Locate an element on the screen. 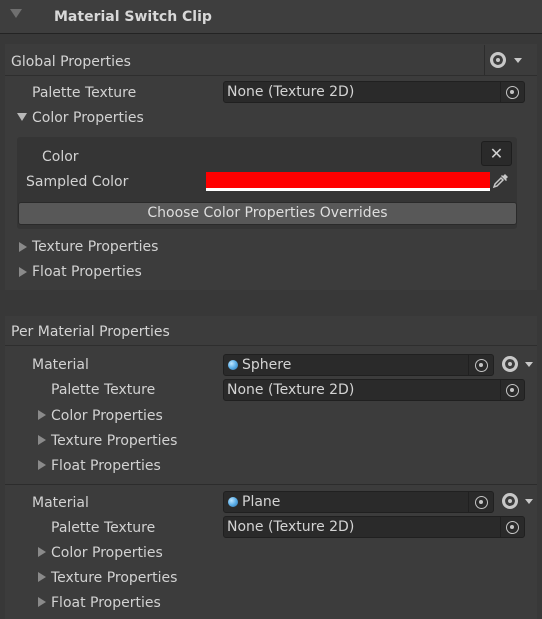 The image size is (542, 619). material-value: Sphere is located at coordinates (267, 365).